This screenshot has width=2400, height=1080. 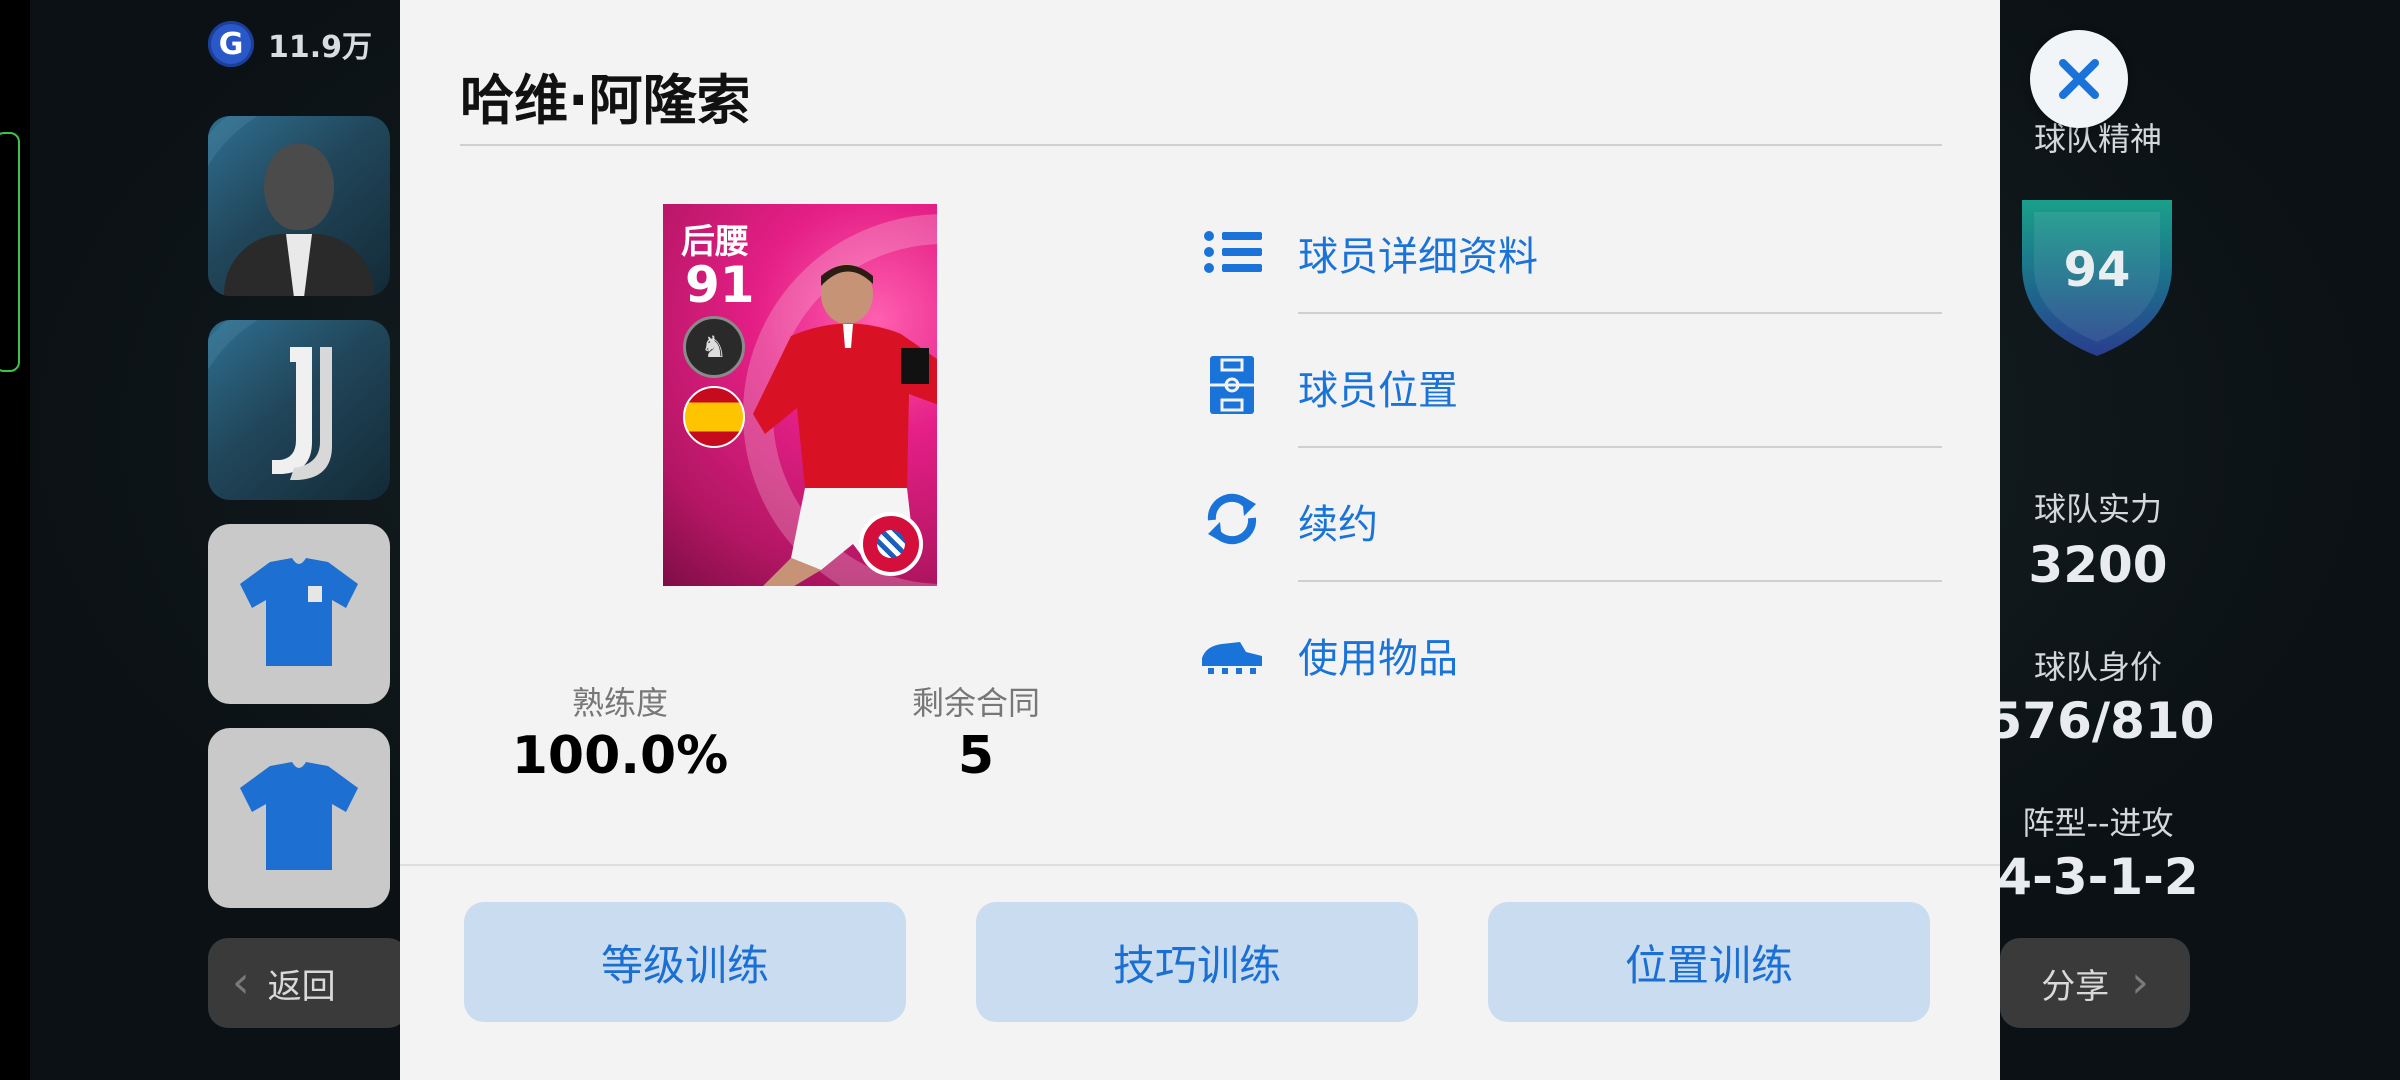 I want to click on formation-value: 4-3-1-2, so click(x=2098, y=877).